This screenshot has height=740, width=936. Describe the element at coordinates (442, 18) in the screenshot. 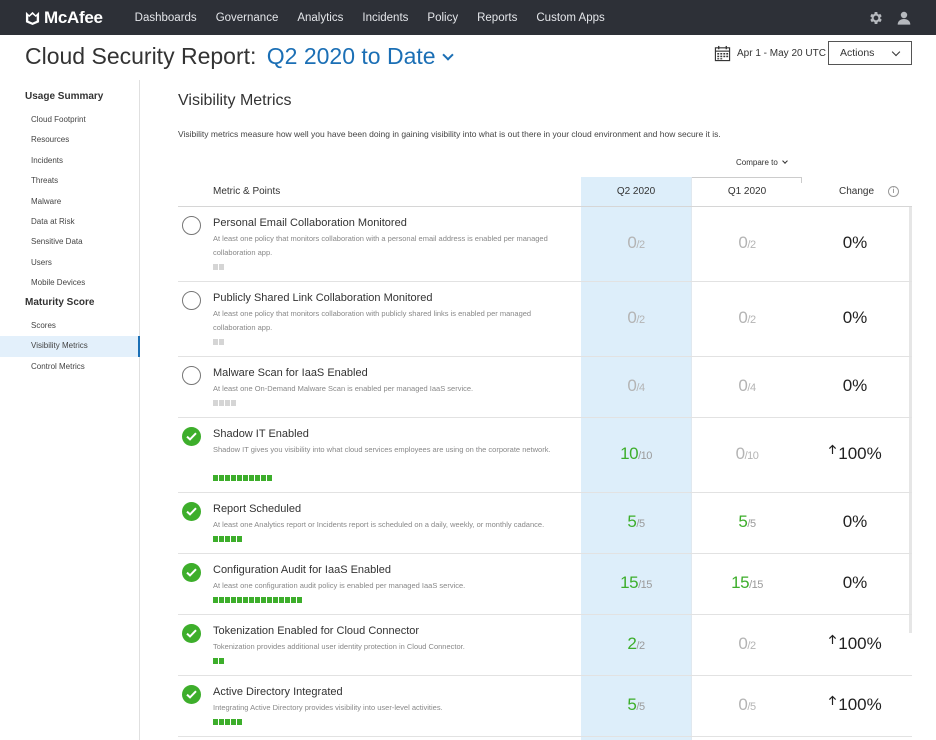

I see `nav-item-policy: Policy` at that location.